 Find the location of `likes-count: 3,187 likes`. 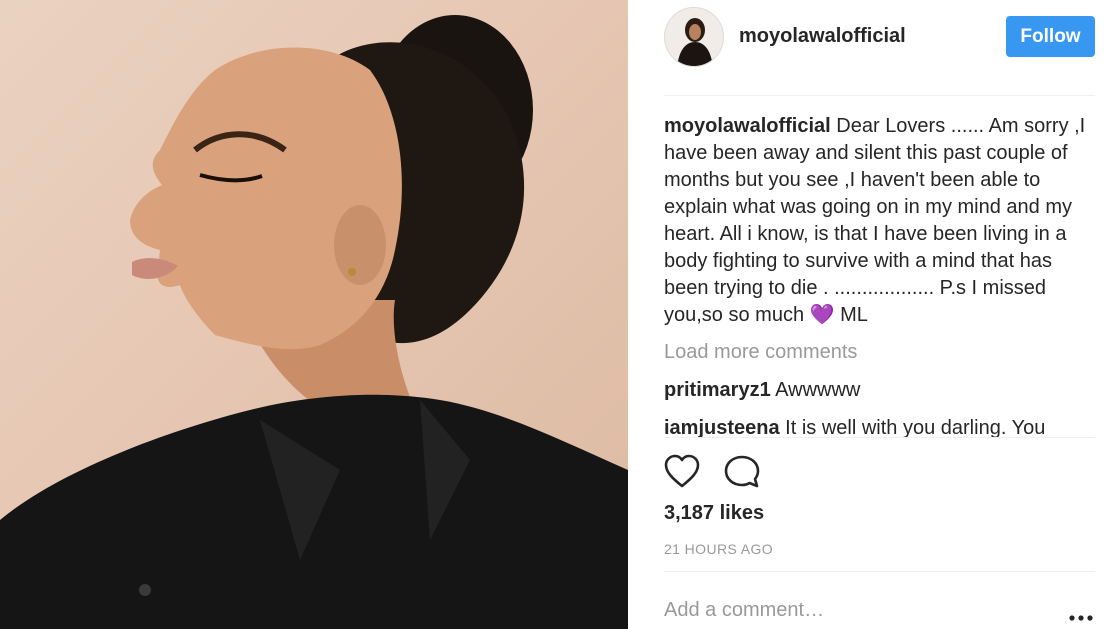

likes-count: 3,187 likes is located at coordinates (714, 513).